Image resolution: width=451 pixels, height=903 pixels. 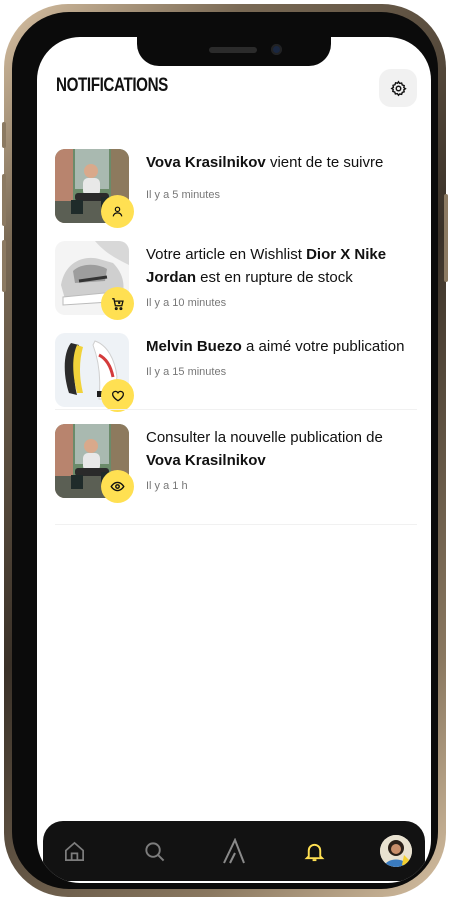 I want to click on settings-button, so click(x=398, y=88).